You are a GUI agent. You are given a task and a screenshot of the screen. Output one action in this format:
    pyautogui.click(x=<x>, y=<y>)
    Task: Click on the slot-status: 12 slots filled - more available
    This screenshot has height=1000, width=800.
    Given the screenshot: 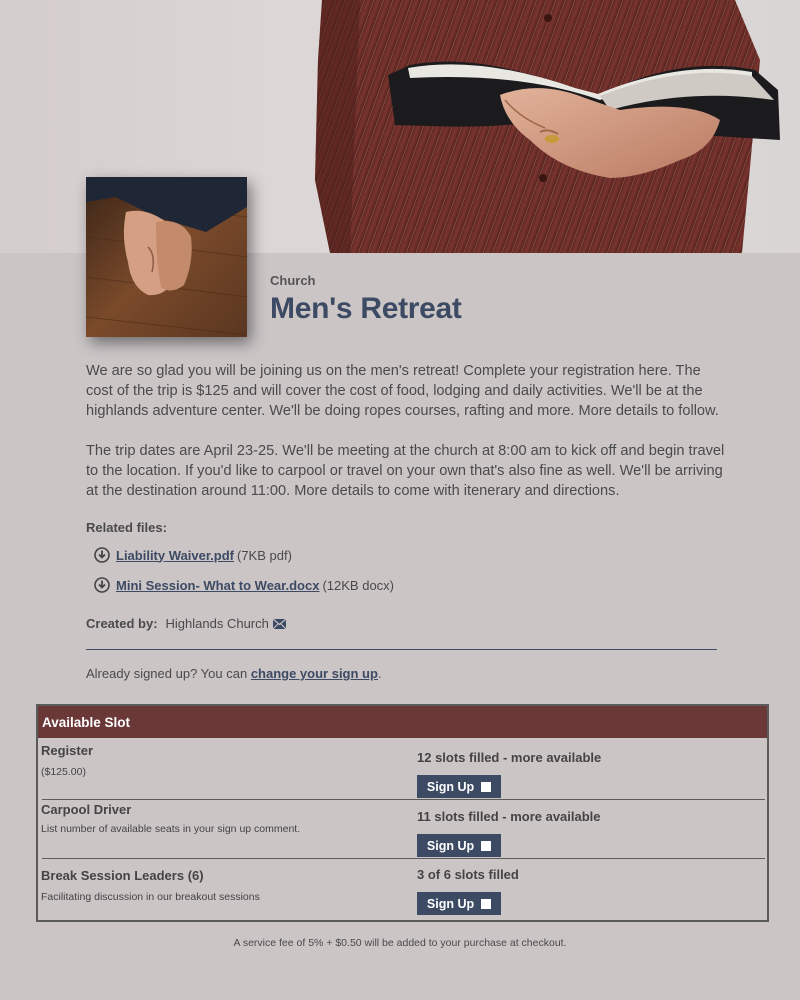 What is the action you would take?
    pyautogui.click(x=509, y=757)
    